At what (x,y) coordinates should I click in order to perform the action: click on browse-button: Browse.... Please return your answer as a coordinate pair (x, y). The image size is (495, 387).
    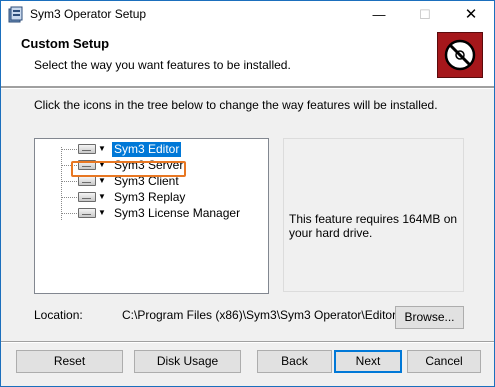
    Looking at the image, I should click on (429, 317).